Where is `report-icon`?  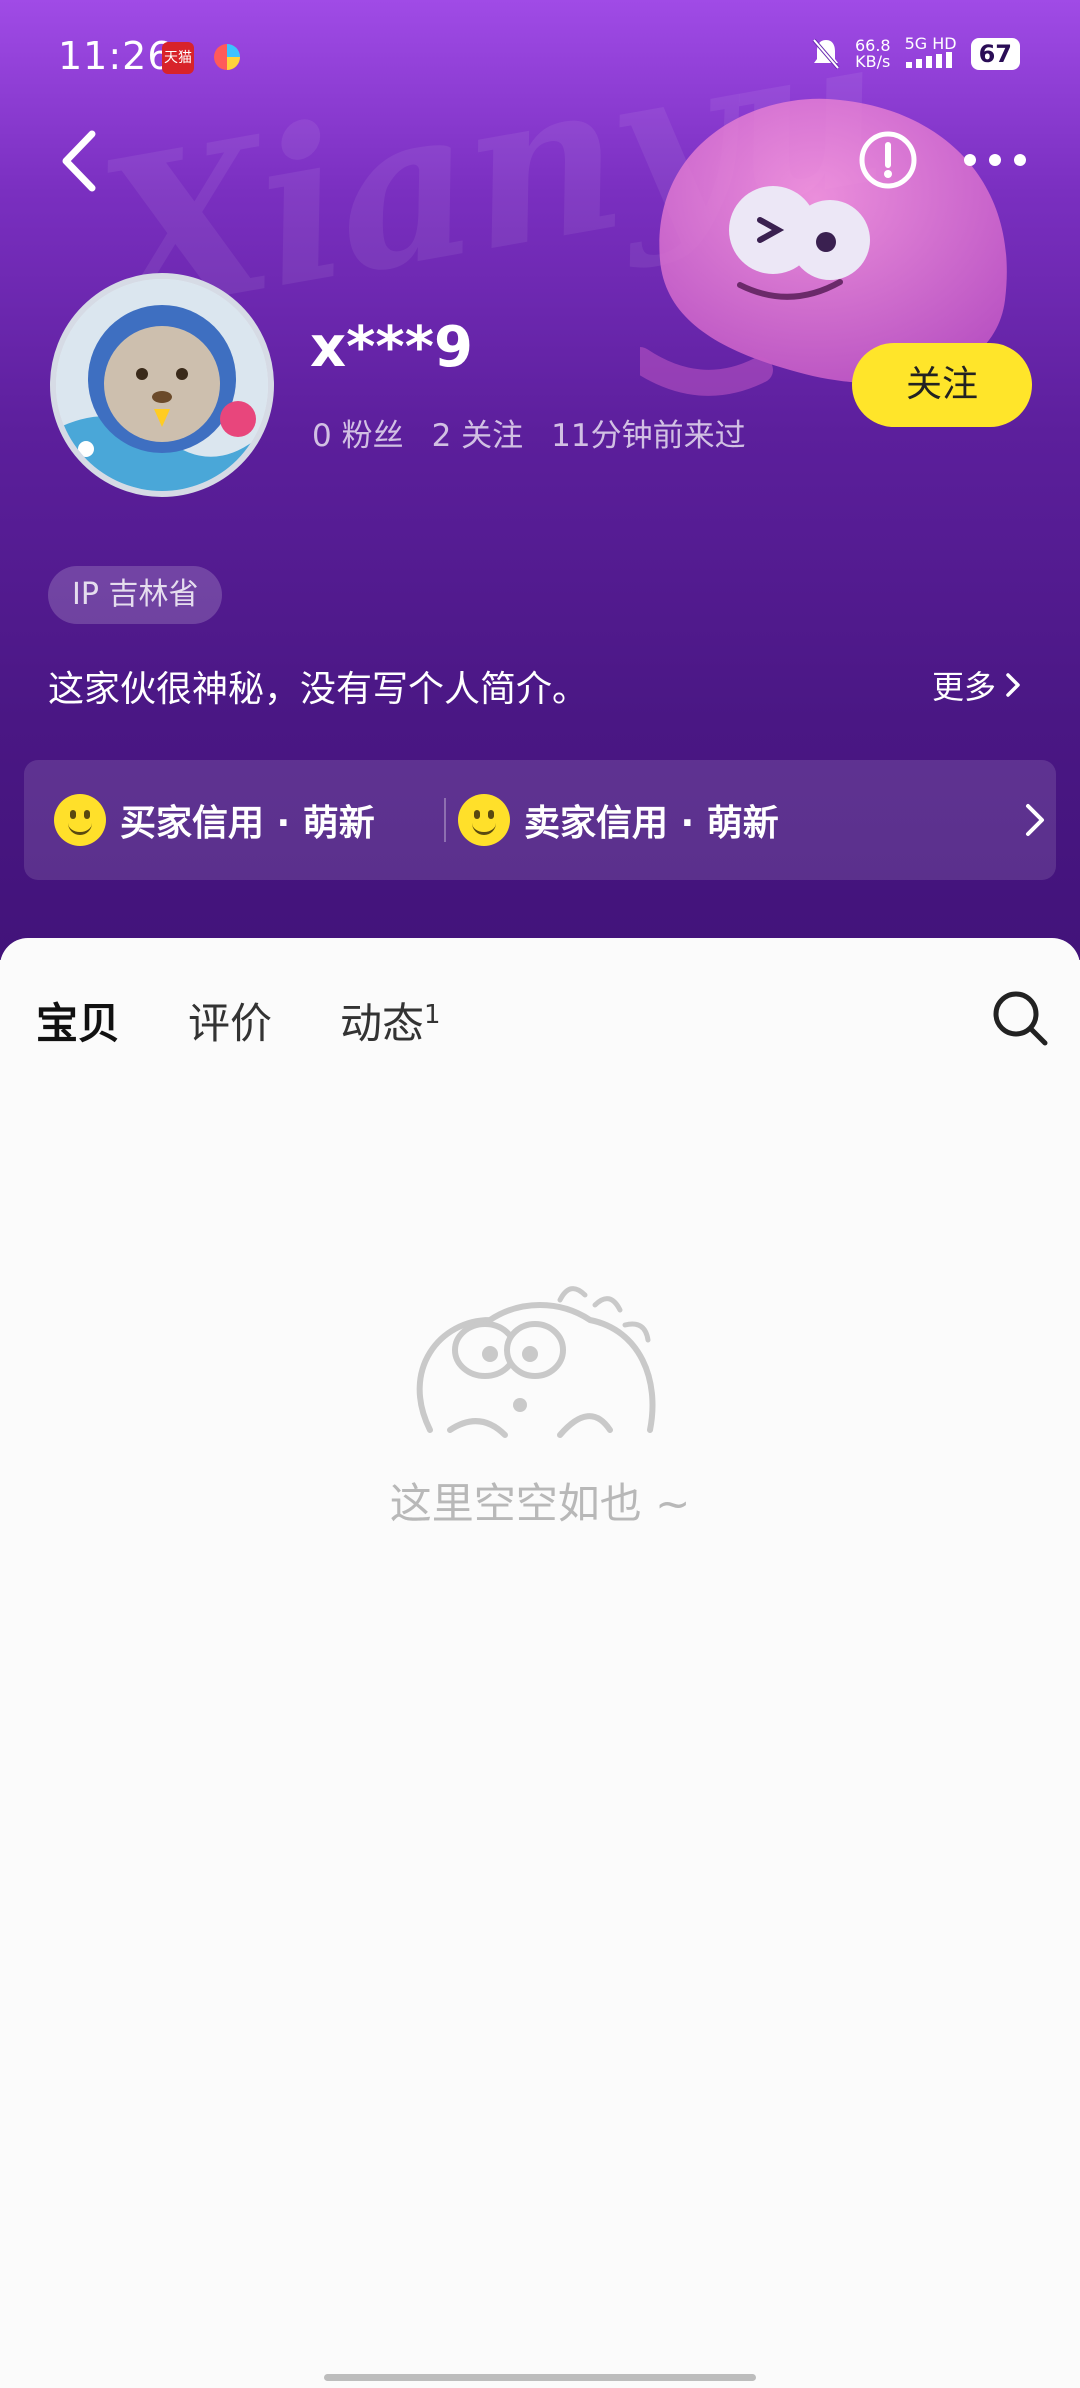 report-icon is located at coordinates (888, 160).